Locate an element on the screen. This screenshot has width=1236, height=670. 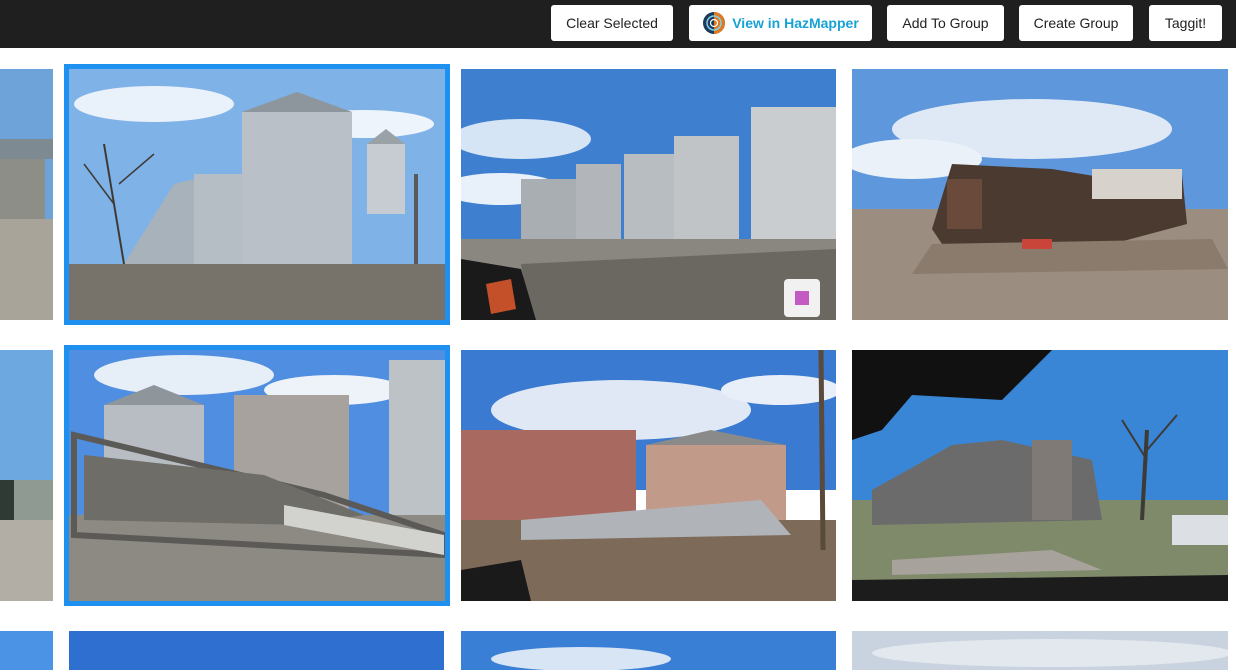
damaged-house-windshield-photo-icon is located at coordinates (1040, 475).